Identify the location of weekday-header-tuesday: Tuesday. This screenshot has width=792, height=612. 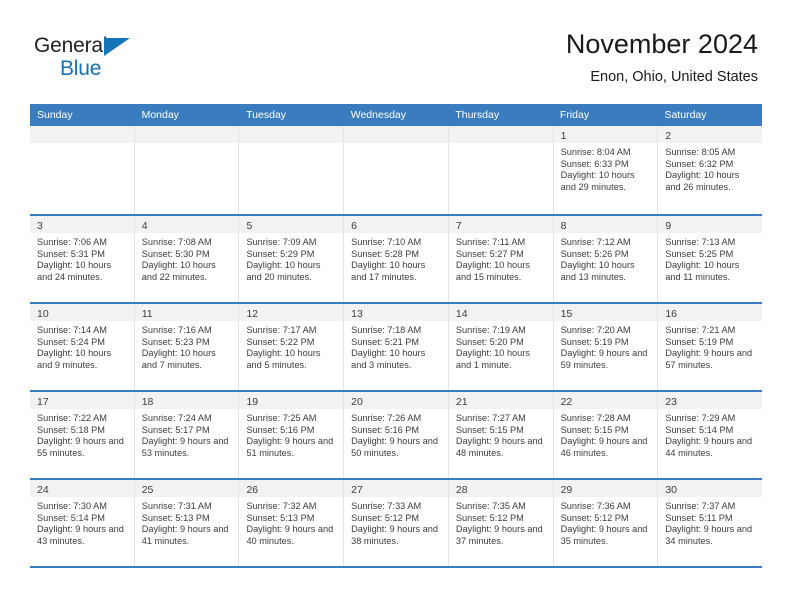
(266, 115).